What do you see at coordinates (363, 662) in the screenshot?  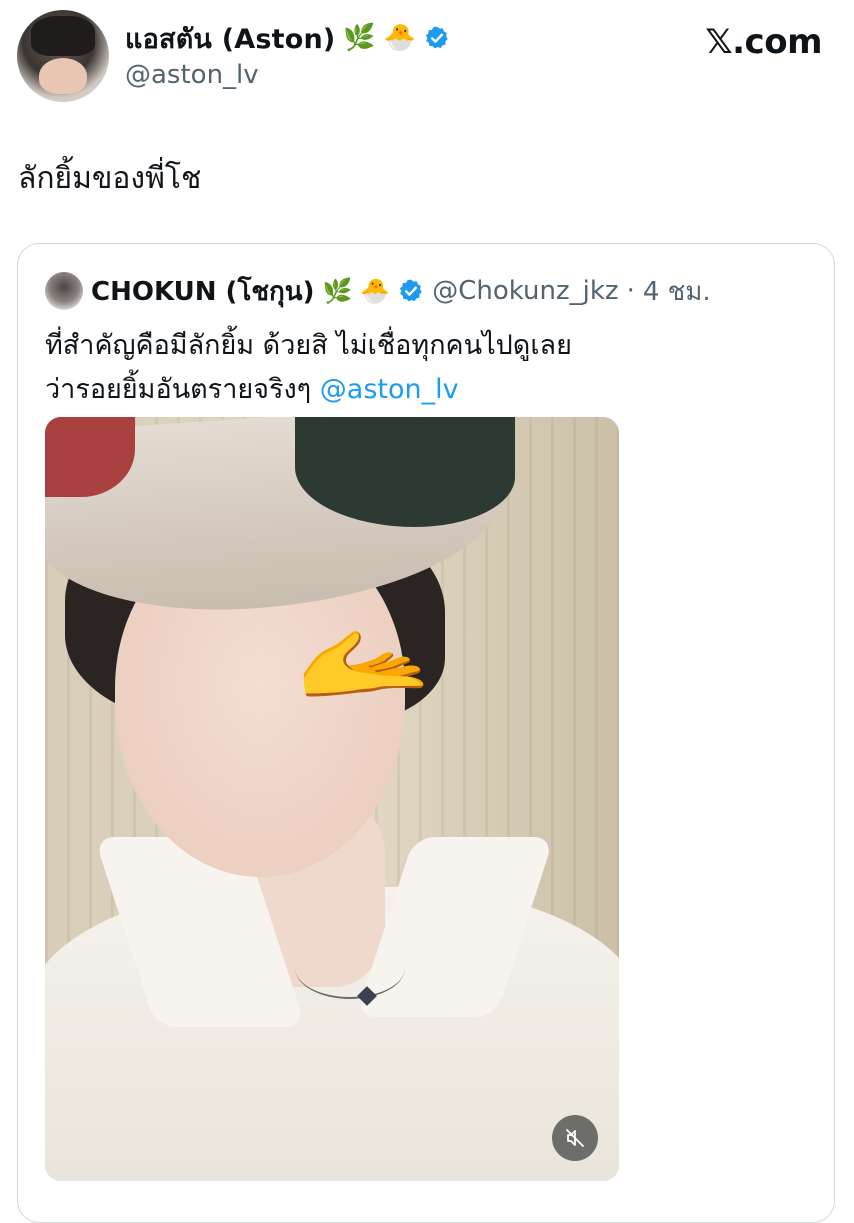 I see `palm-up-hand-emoji: 🫴` at bounding box center [363, 662].